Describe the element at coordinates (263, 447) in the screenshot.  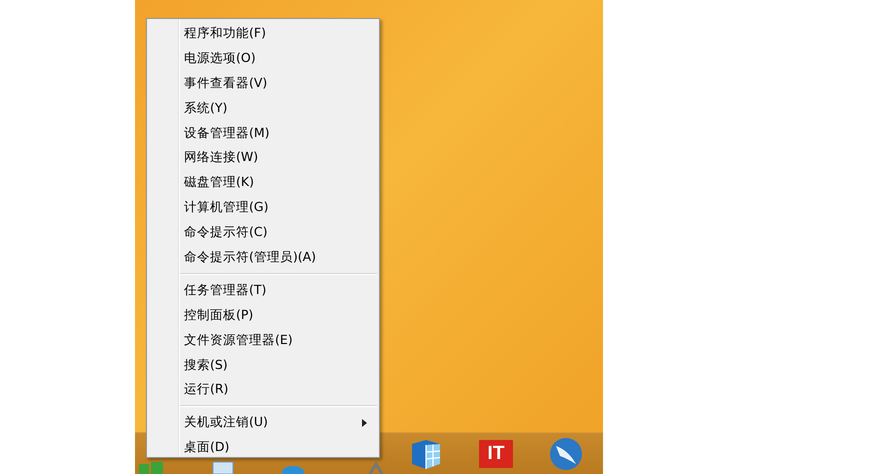
I see `menu-item: 桌面(D)` at that location.